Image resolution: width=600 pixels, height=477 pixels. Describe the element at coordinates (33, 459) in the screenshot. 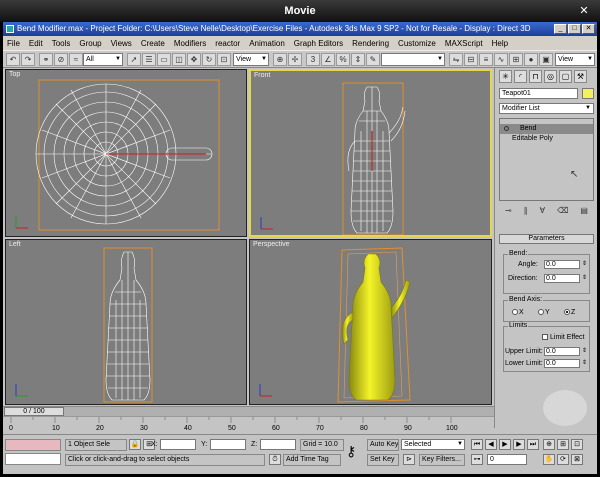

I see `maxscript-listener-input` at that location.